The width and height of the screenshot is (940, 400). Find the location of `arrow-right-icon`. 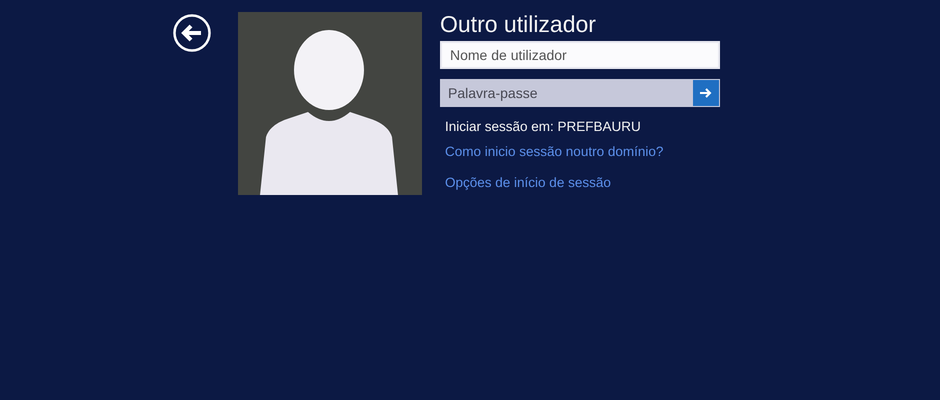

arrow-right-icon is located at coordinates (706, 93).